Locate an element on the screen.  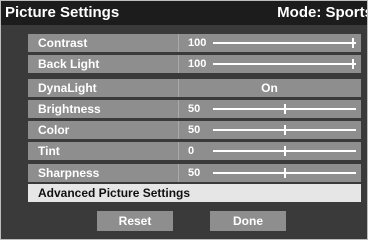
menu-header: Picture Settings Mode: Sports is located at coordinates (184, 13).